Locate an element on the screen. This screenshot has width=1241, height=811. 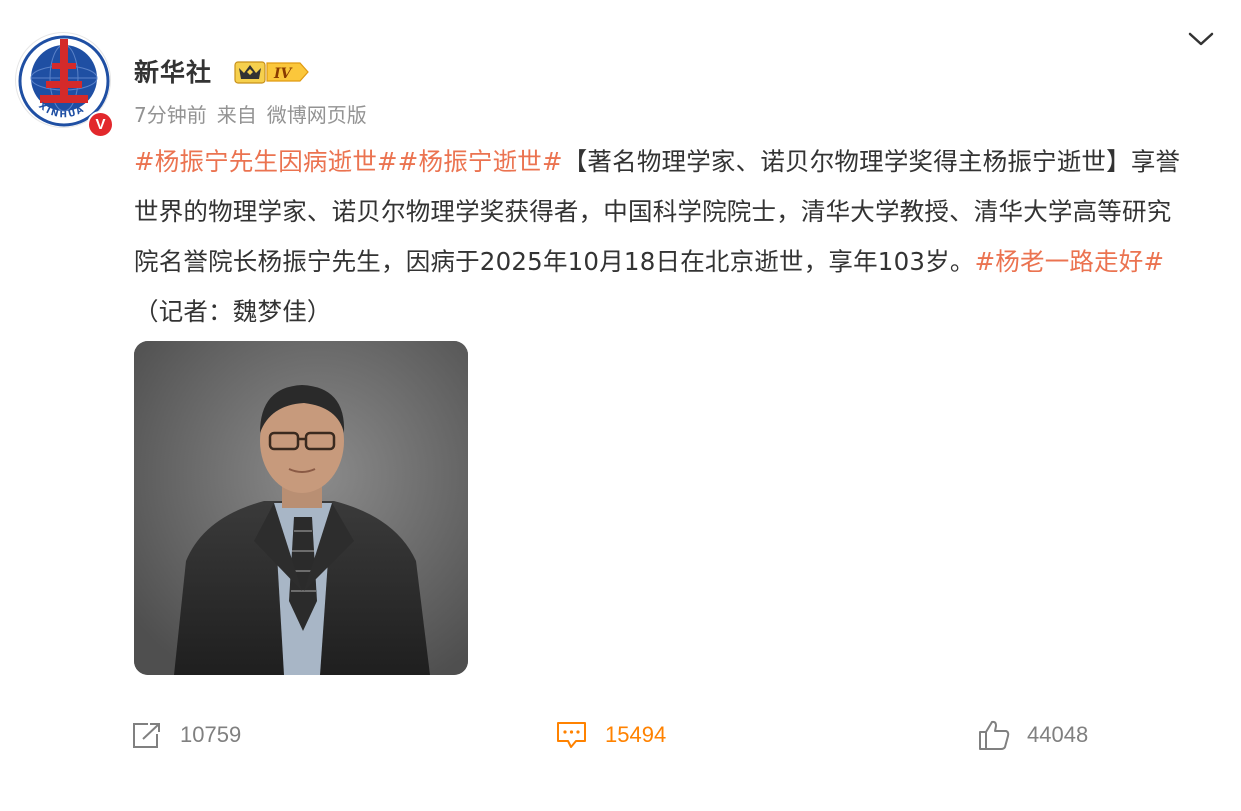
author-name: 新华社 is located at coordinates (173, 71).